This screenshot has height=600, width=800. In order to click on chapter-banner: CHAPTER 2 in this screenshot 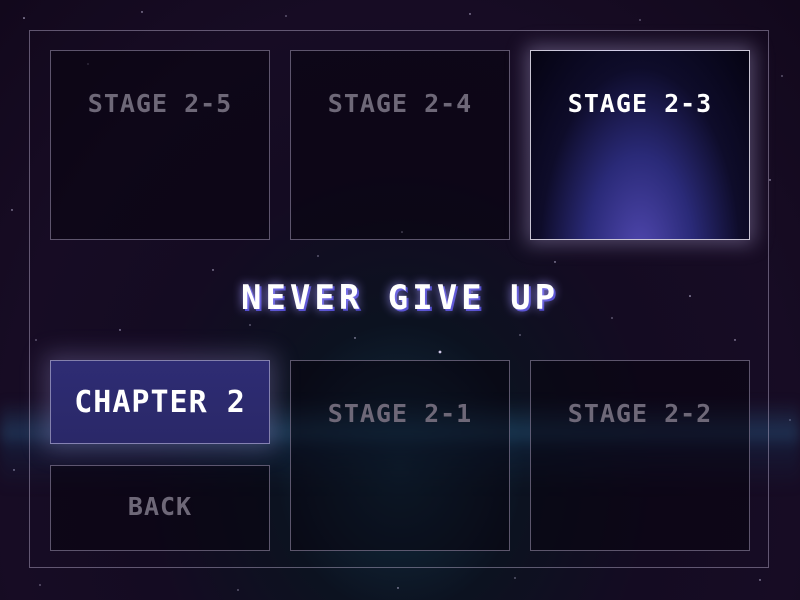, I will do `click(160, 402)`.